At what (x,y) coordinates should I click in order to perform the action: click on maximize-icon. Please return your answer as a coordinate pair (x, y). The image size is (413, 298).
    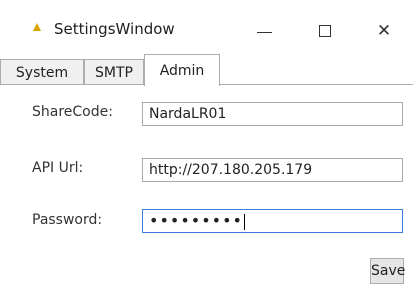
    Looking at the image, I should click on (325, 31).